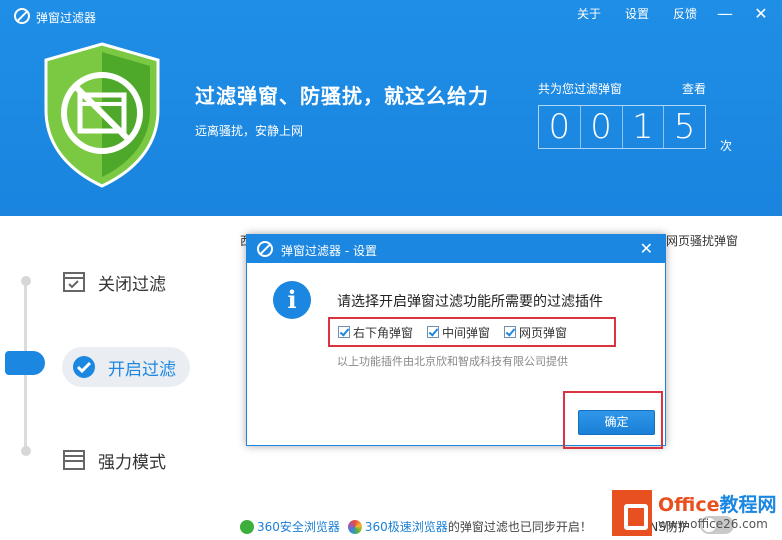  I want to click on minimize-button: —, so click(725, 13).